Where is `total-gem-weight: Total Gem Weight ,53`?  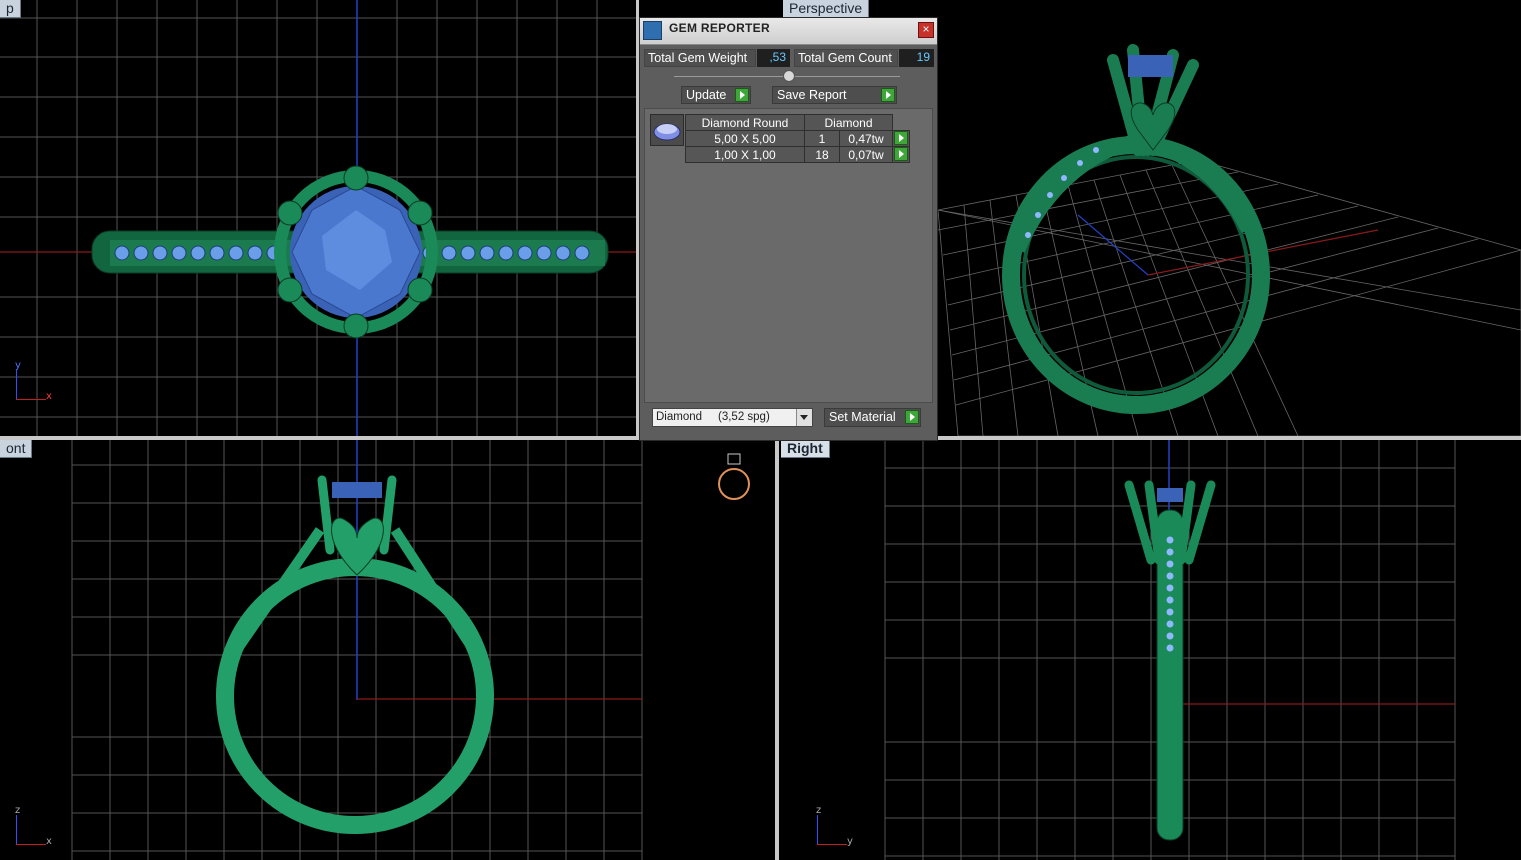
total-gem-weight: Total Gem Weight ,53 is located at coordinates (717, 58).